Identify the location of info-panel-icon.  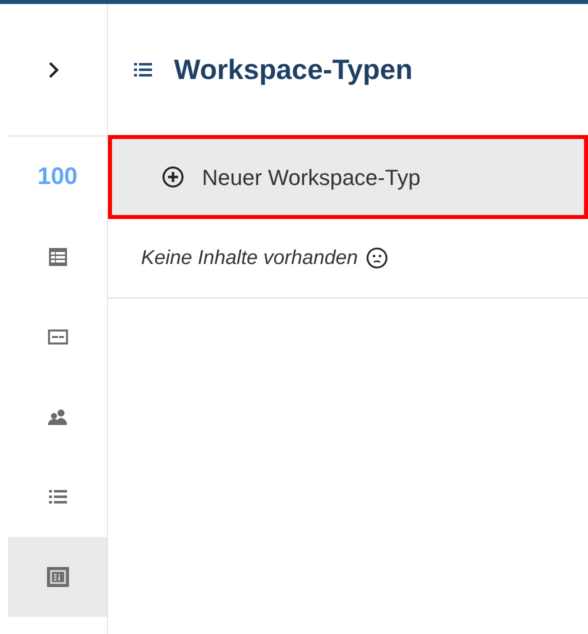
(57, 577).